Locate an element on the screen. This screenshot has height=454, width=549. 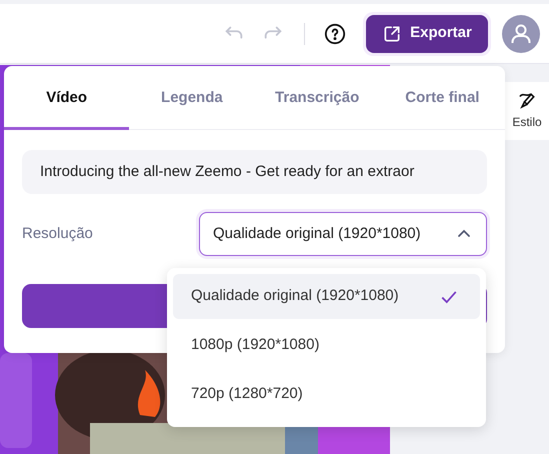
share-icon is located at coordinates (392, 34).